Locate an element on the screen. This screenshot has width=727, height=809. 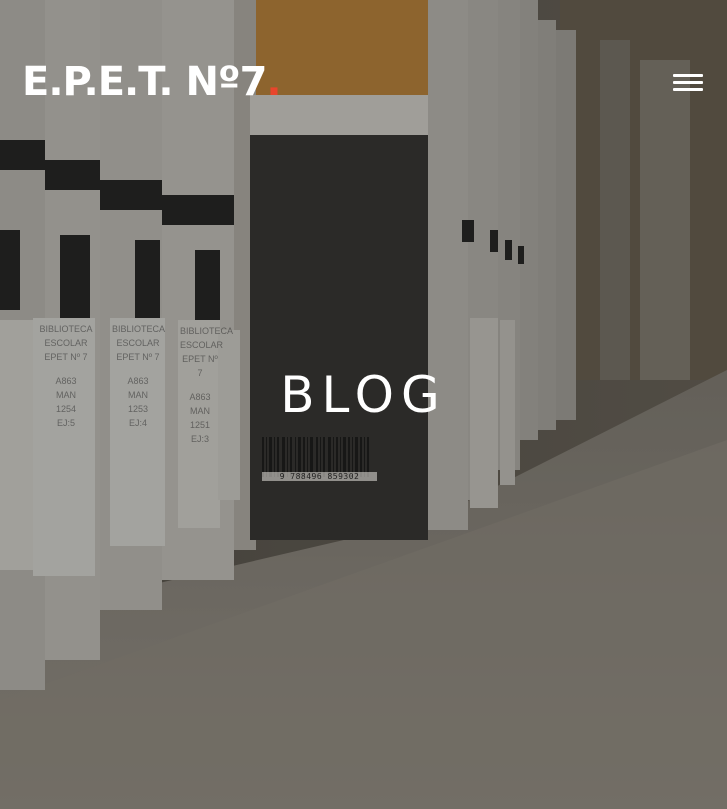
book-label-line: EJ:4 is located at coordinates (137, 423).